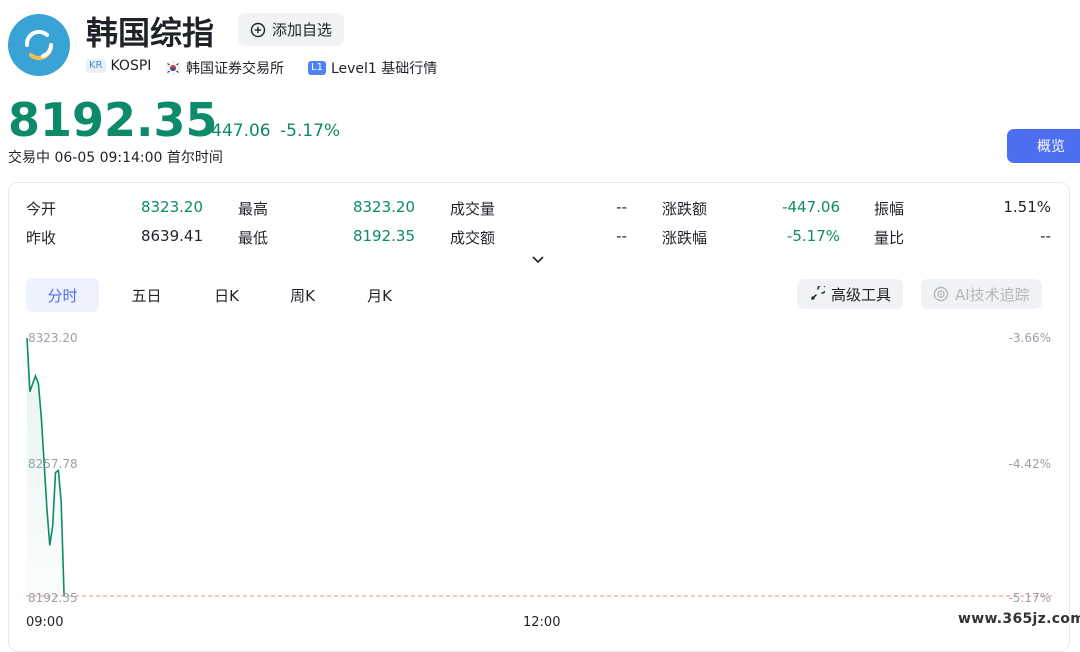 This screenshot has width=1080, height=652. Describe the element at coordinates (53, 464) in the screenshot. I see `y-left-tick-mid: 8257.78` at that location.